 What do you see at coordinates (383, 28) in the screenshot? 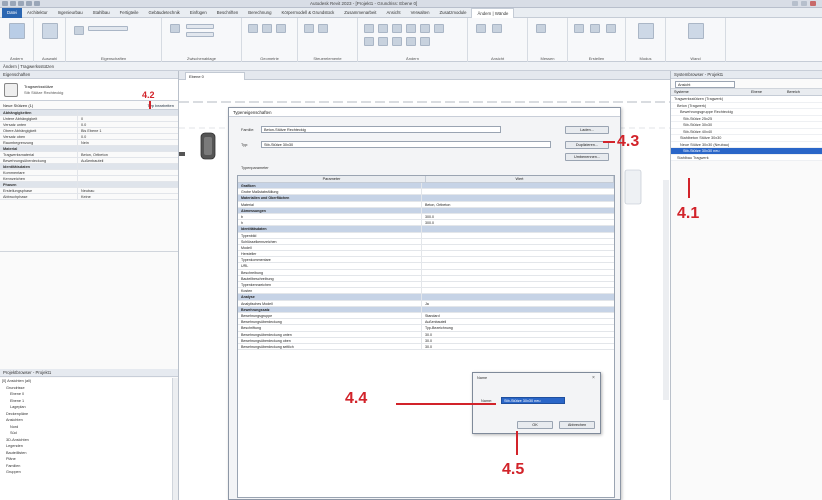
I see `offset-icon` at bounding box center [383, 28].